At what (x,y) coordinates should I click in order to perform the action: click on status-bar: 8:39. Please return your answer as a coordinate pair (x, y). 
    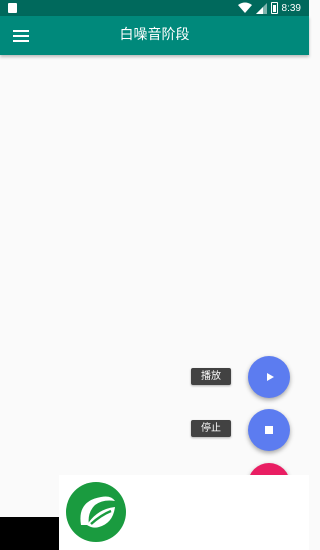
    Looking at the image, I should click on (154, 8).